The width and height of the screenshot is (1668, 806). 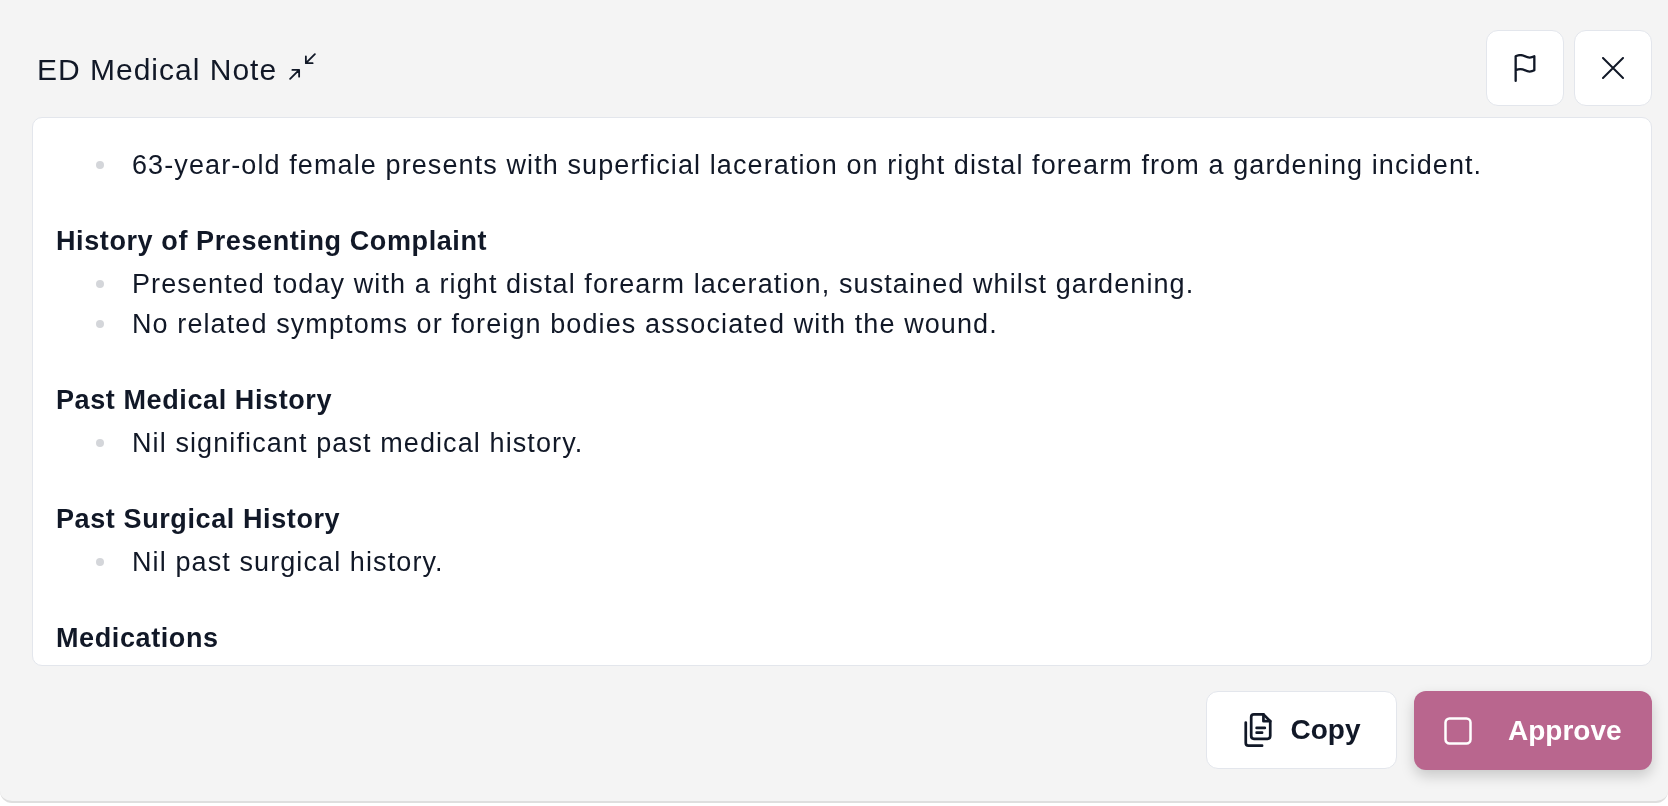 What do you see at coordinates (194, 400) in the screenshot?
I see `section-heading: Past Medical History` at bounding box center [194, 400].